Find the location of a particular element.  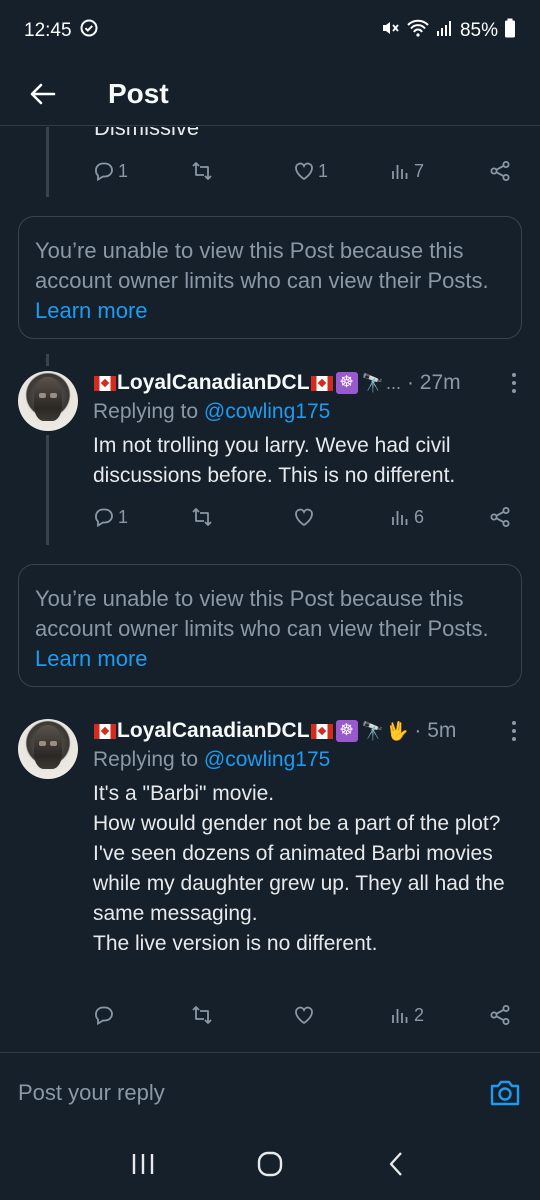

back-button is located at coordinates (43, 94).